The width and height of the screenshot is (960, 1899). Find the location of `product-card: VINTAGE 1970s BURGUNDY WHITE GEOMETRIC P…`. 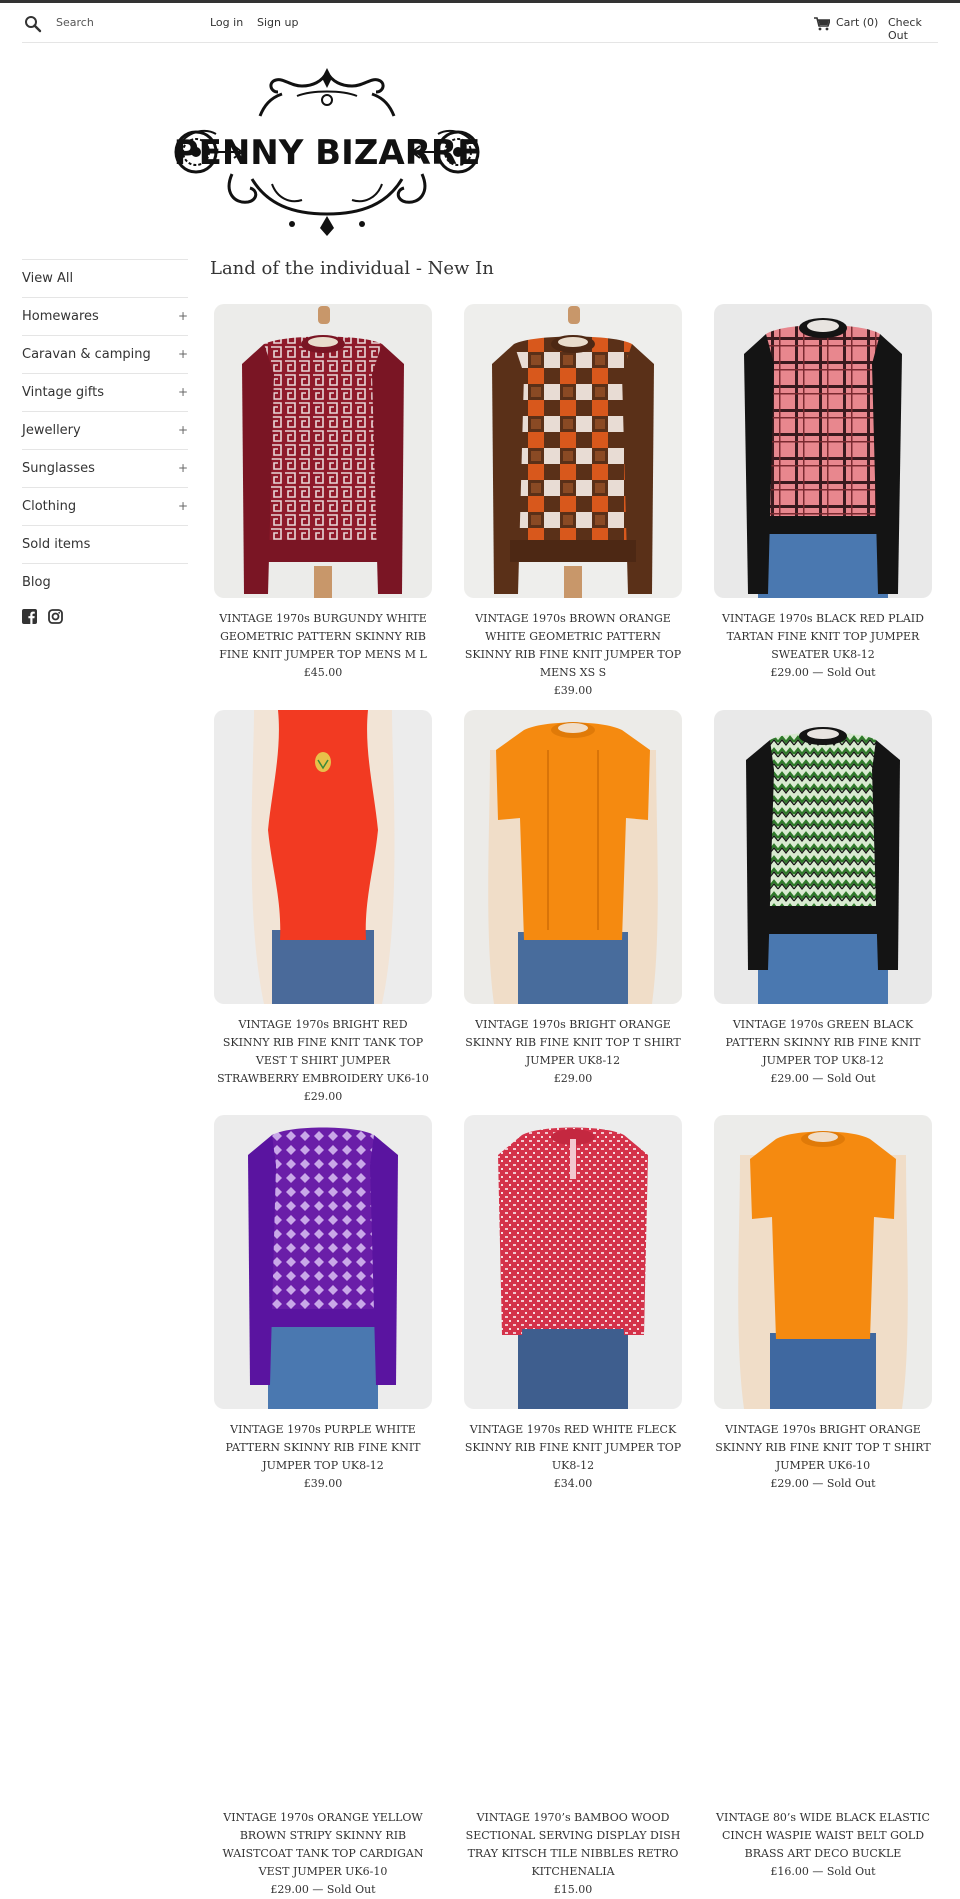

product-card: VINTAGE 1970s BURGUNDY WHITE GEOMETRIC P… is located at coordinates (323, 493).